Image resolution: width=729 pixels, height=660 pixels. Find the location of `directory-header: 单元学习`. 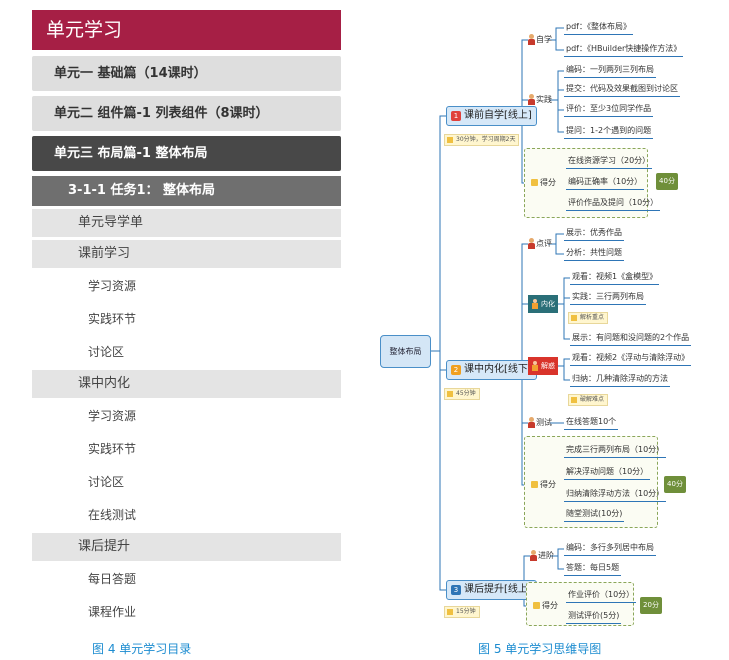

directory-header: 单元学习 is located at coordinates (186, 30).